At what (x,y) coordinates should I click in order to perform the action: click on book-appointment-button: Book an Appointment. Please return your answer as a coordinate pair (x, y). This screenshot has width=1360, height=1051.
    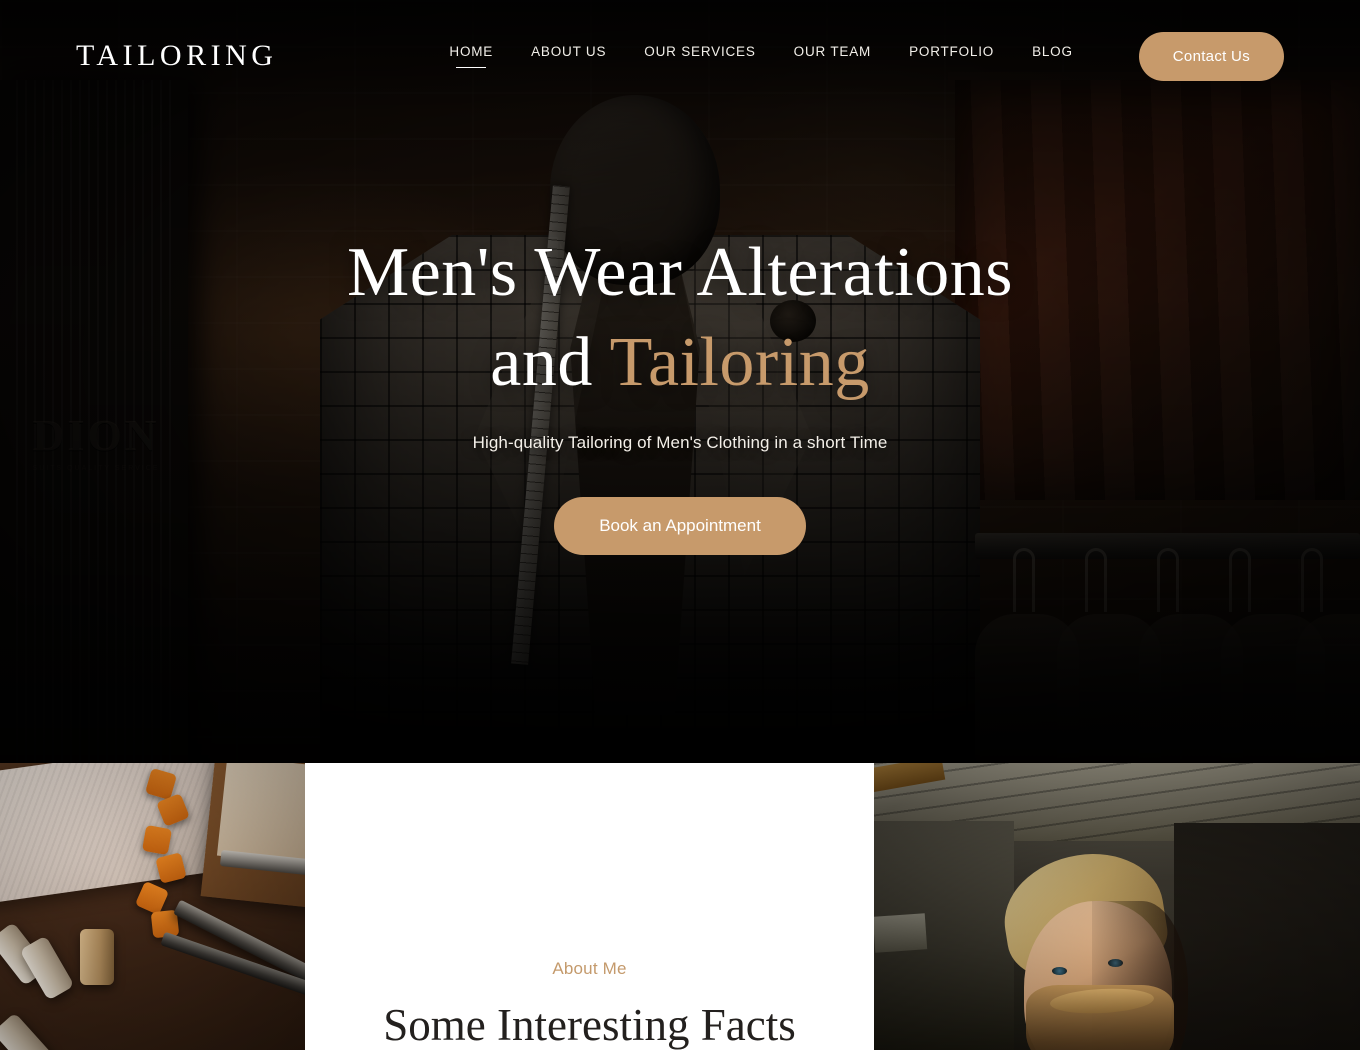
    Looking at the image, I should click on (680, 526).